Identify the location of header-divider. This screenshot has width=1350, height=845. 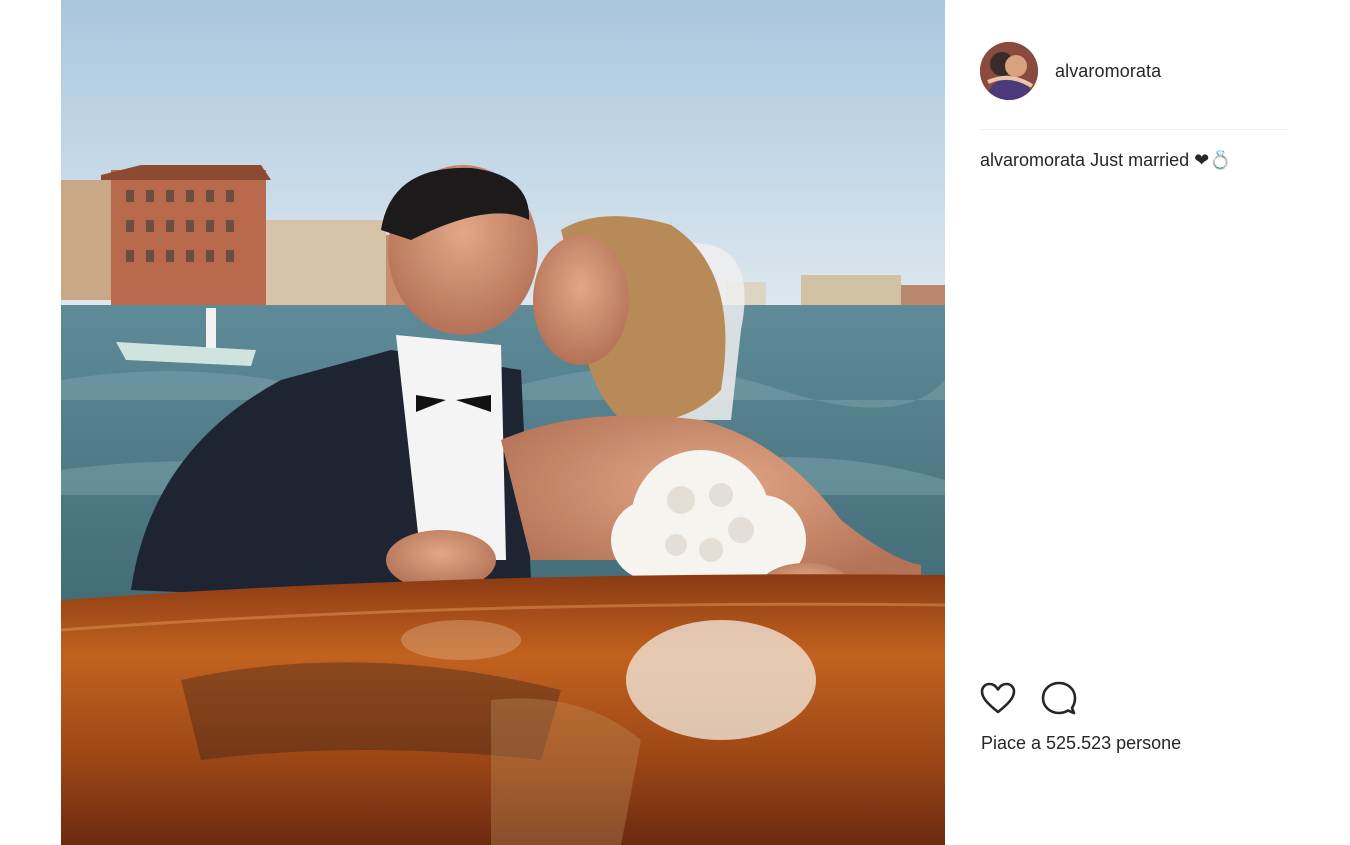
(1134, 129).